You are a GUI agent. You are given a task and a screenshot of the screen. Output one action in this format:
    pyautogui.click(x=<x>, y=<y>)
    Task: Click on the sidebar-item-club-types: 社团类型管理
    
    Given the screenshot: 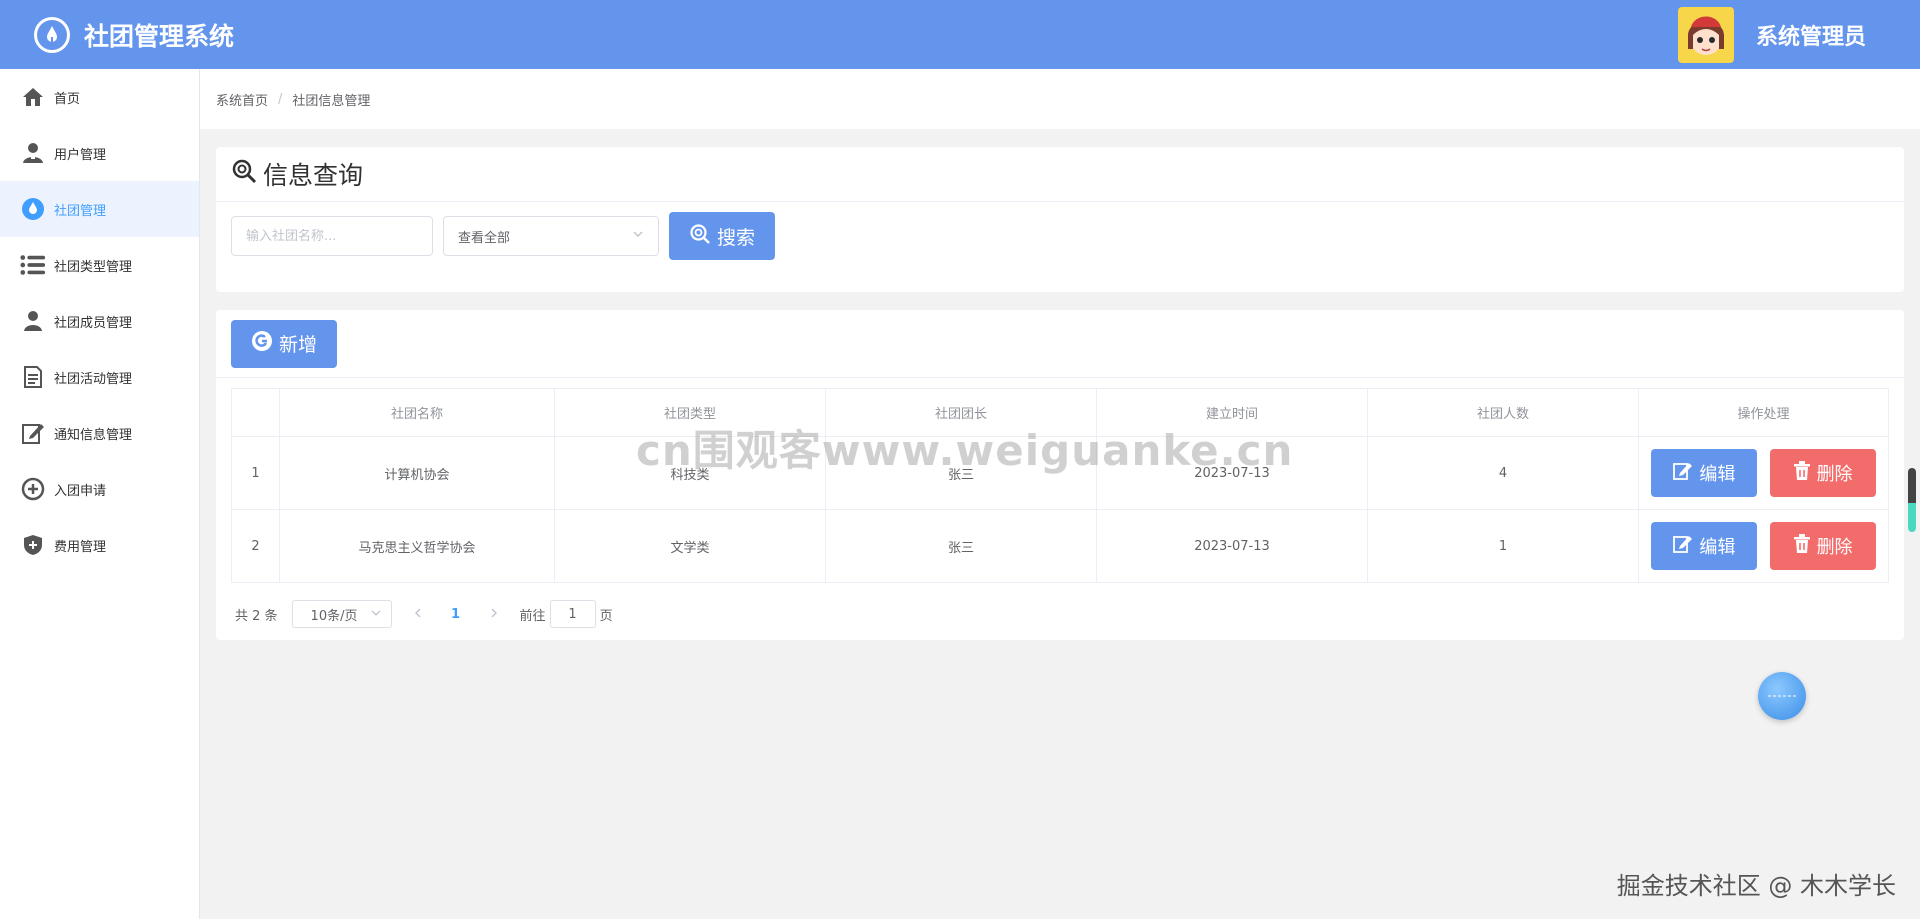 What is the action you would take?
    pyautogui.click(x=99, y=265)
    